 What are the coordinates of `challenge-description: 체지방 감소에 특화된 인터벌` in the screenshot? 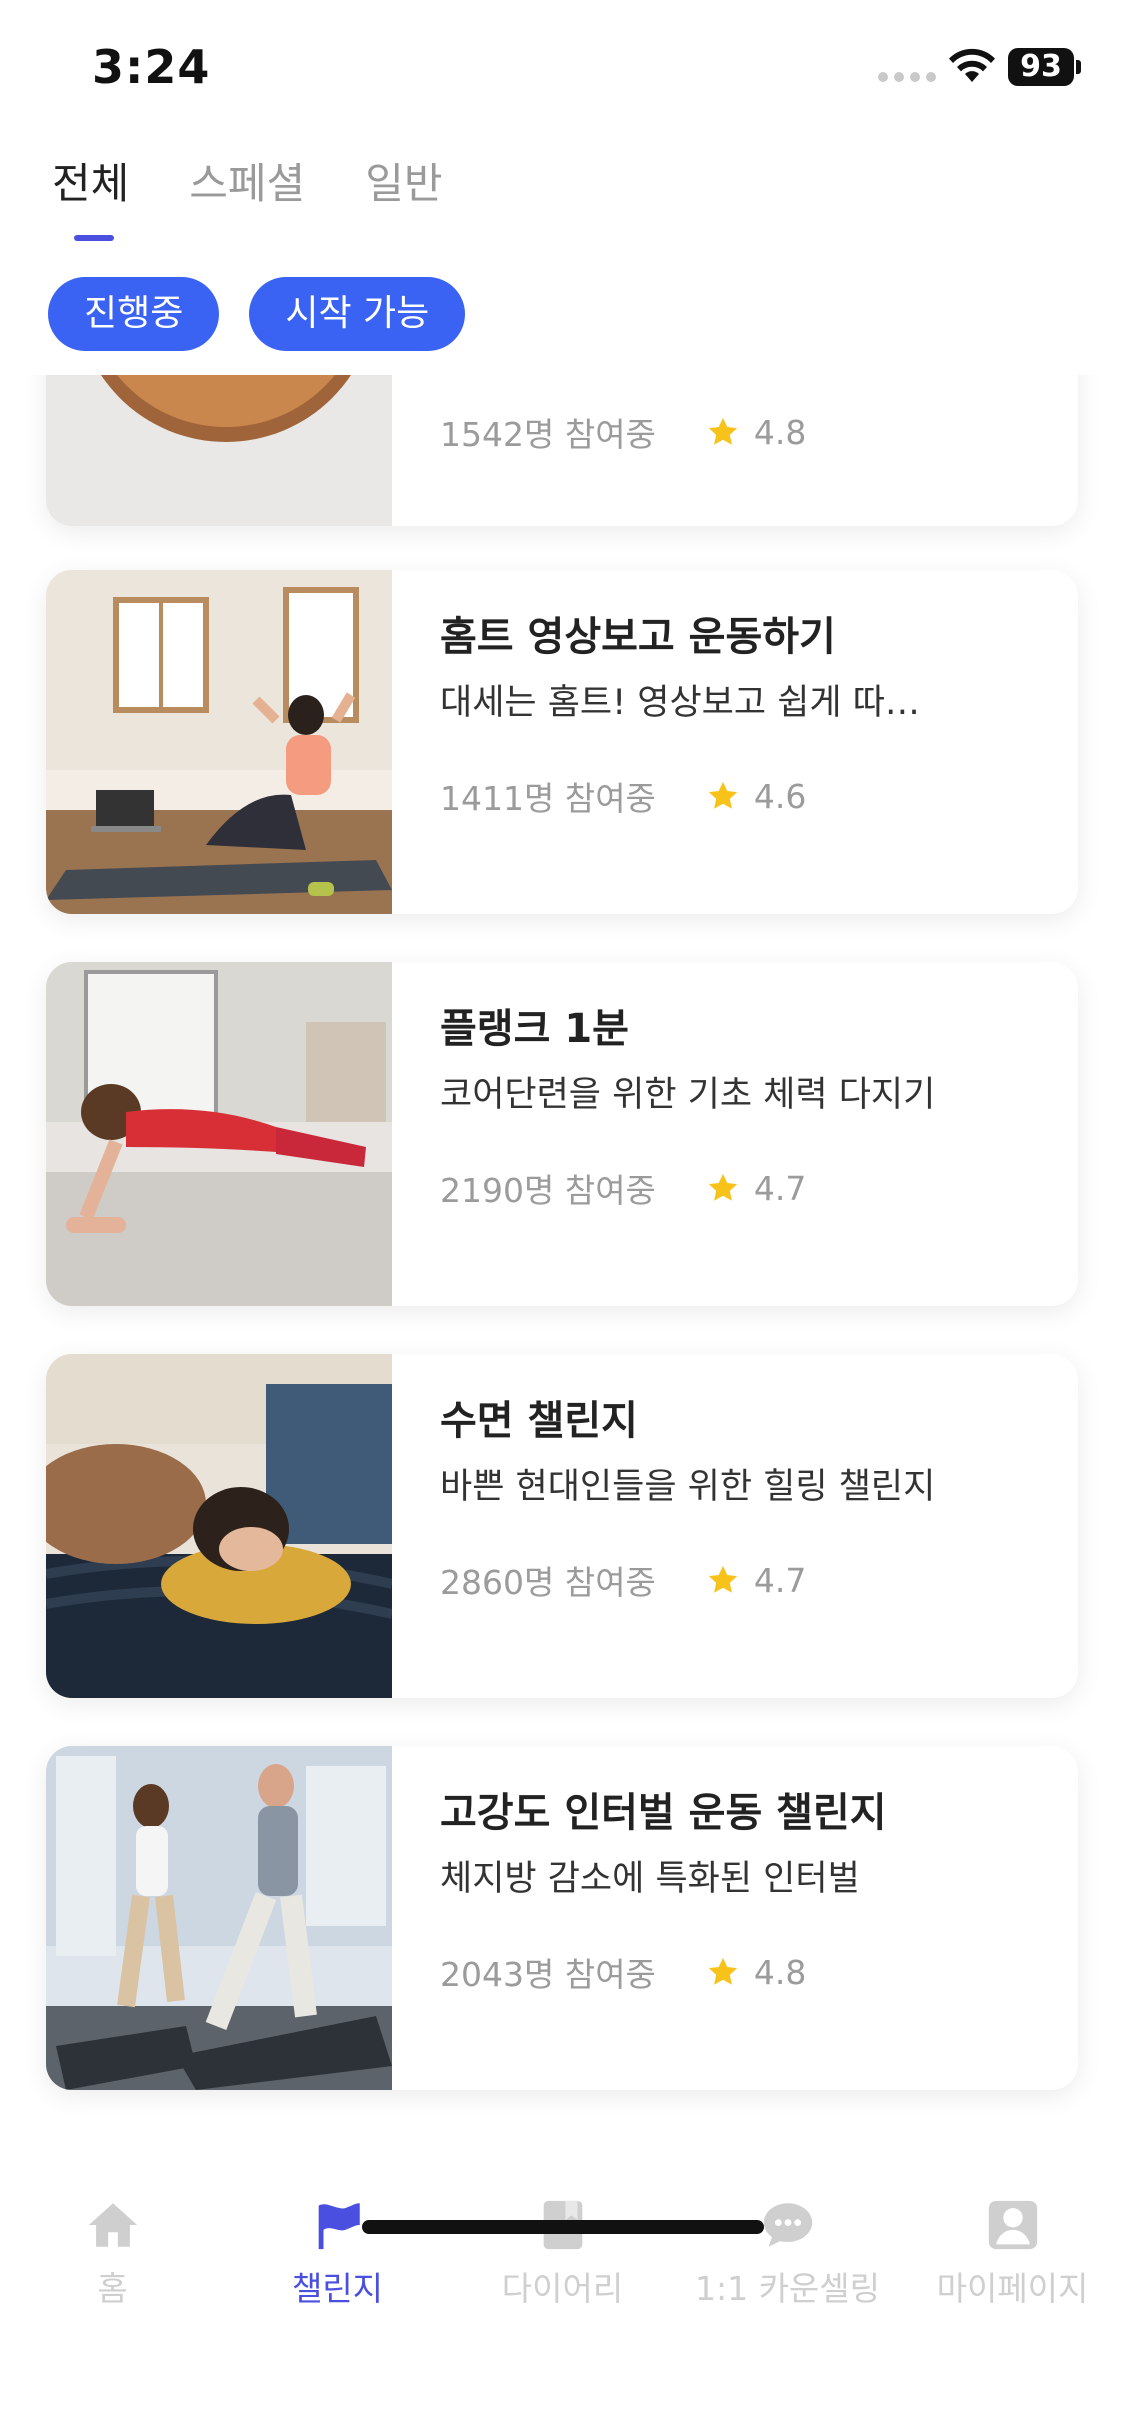 It's located at (650, 1879).